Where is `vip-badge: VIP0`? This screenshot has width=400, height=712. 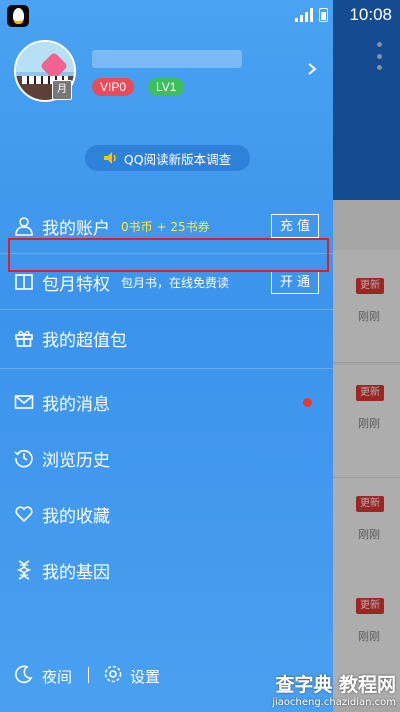
vip-badge: VIP0 is located at coordinates (113, 87).